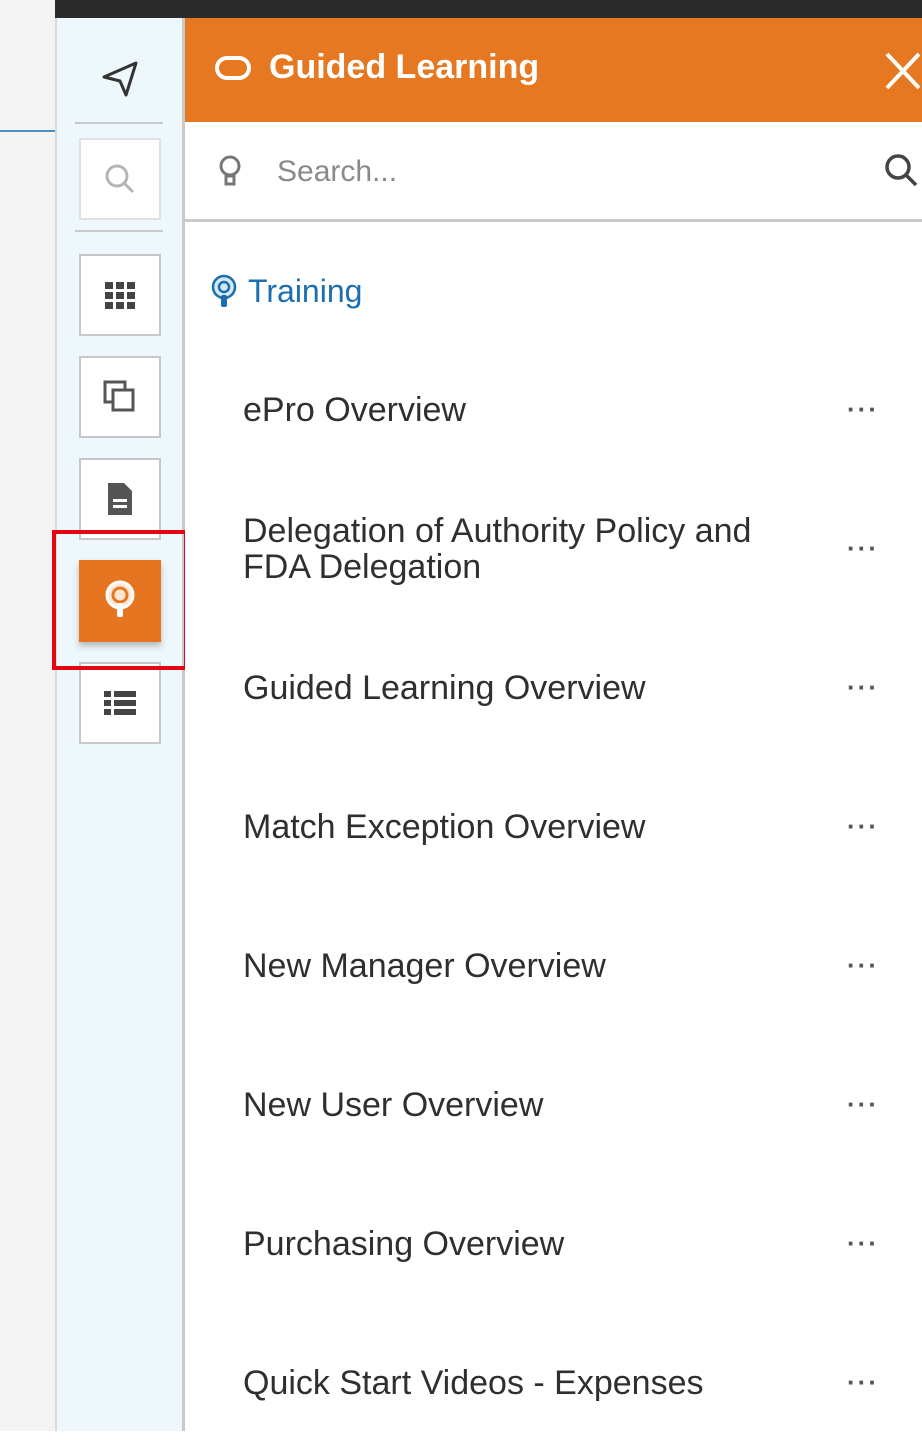 This screenshot has width=922, height=1452. I want to click on widget-rail, so click(120, 724).